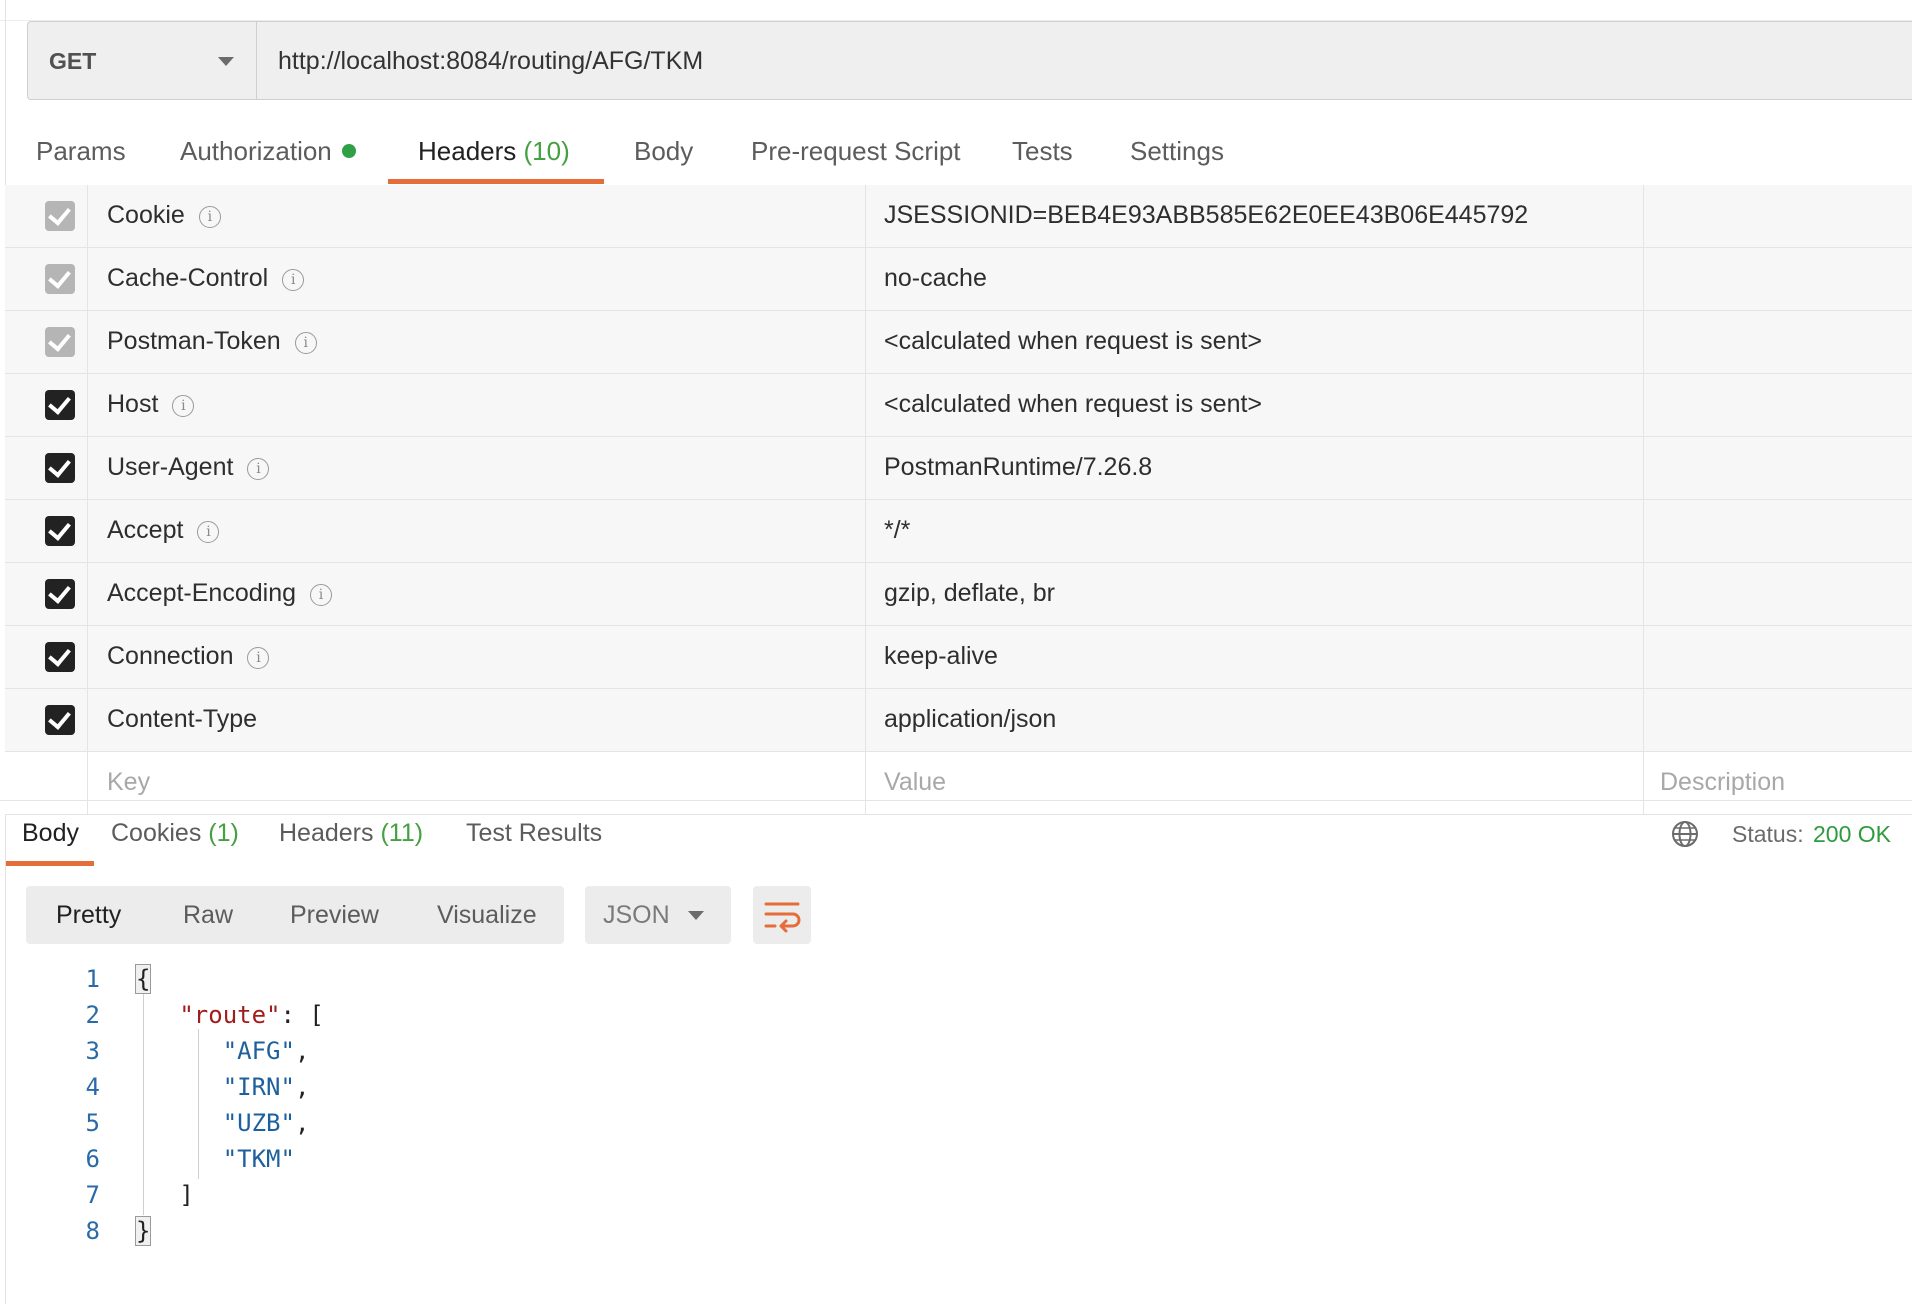 This screenshot has width=1912, height=1304. I want to click on view-mode-group: Pretty Raw Preview Visualize, so click(295, 915).